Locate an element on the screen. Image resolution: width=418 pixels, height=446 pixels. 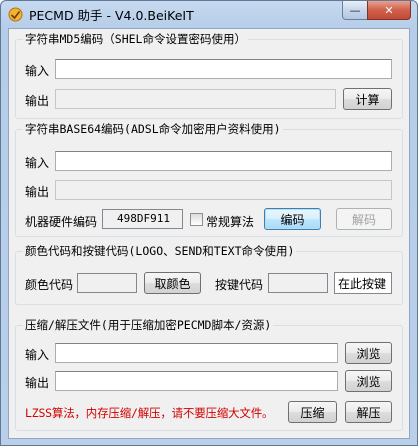
compress-button: 压缩 is located at coordinates (312, 412).